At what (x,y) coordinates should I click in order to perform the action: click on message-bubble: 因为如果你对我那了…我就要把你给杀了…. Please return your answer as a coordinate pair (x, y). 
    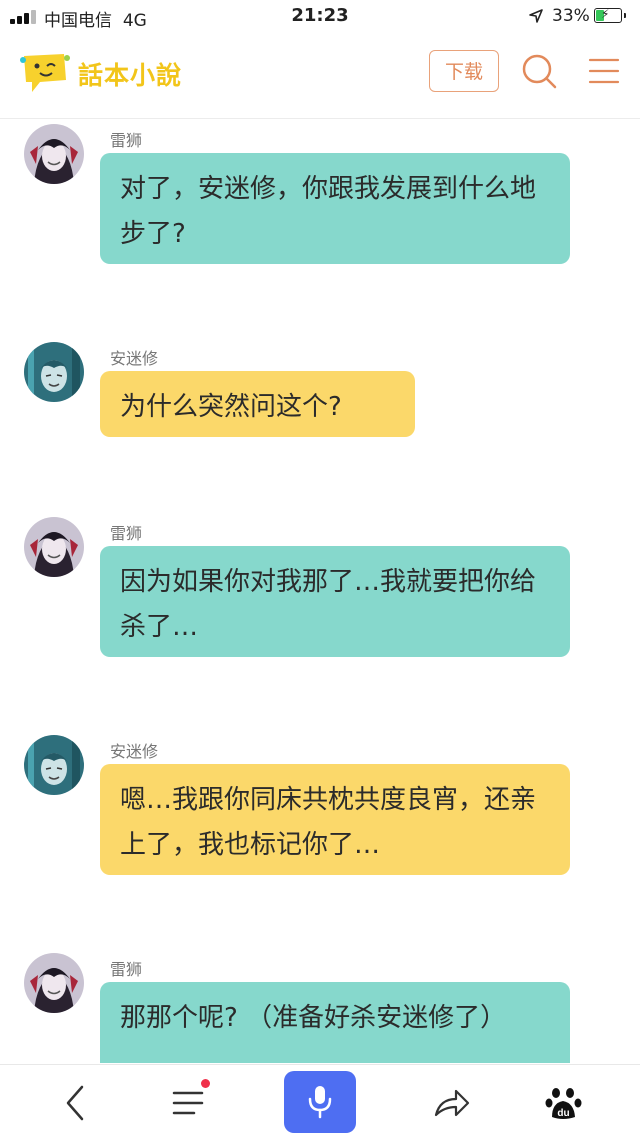
    Looking at the image, I should click on (335, 601).